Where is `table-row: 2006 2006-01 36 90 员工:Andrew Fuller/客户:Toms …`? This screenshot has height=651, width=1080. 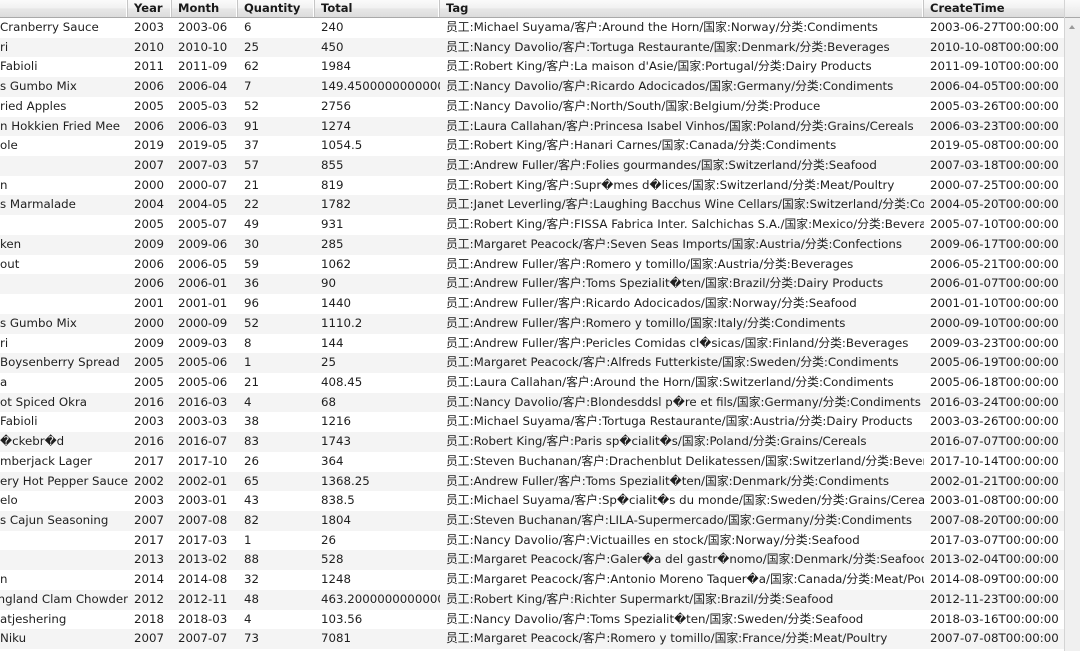
table-row: 2006 2006-01 36 90 员工:Andrew Fuller/客户:Toms … is located at coordinates (532, 284).